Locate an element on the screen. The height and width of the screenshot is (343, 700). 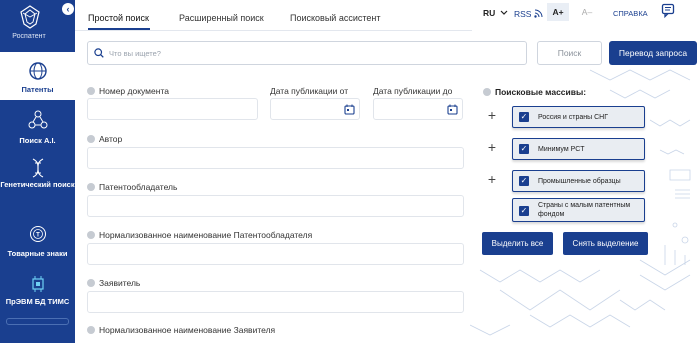
pub-date-from-label: Дата публикации от is located at coordinates (309, 91).